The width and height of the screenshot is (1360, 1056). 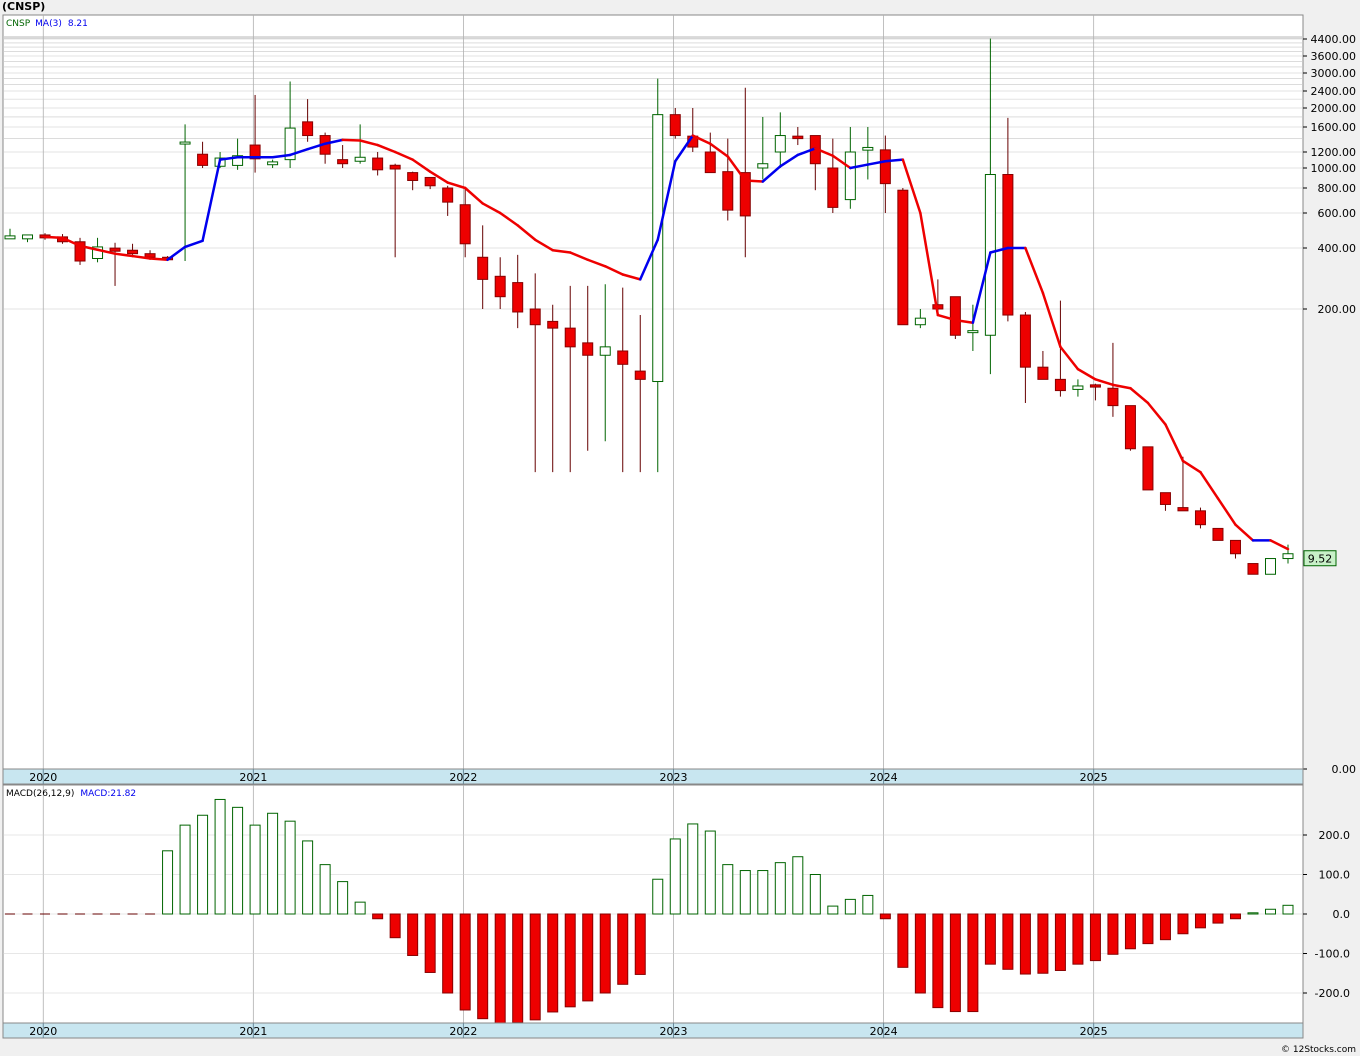 I want to click on year-label: 2025, so click(x=1094, y=1031).